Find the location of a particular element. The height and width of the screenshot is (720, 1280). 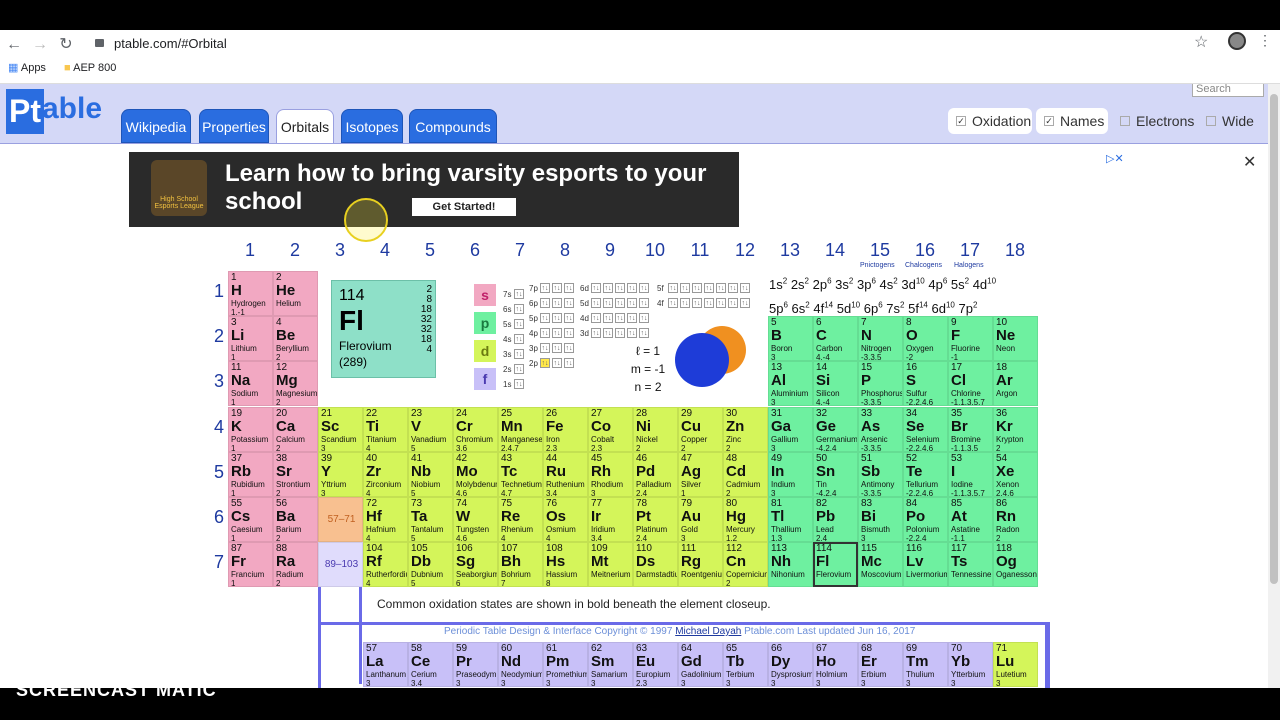

element-be: 4 Be Beryllium 2 is located at coordinates (295, 339).